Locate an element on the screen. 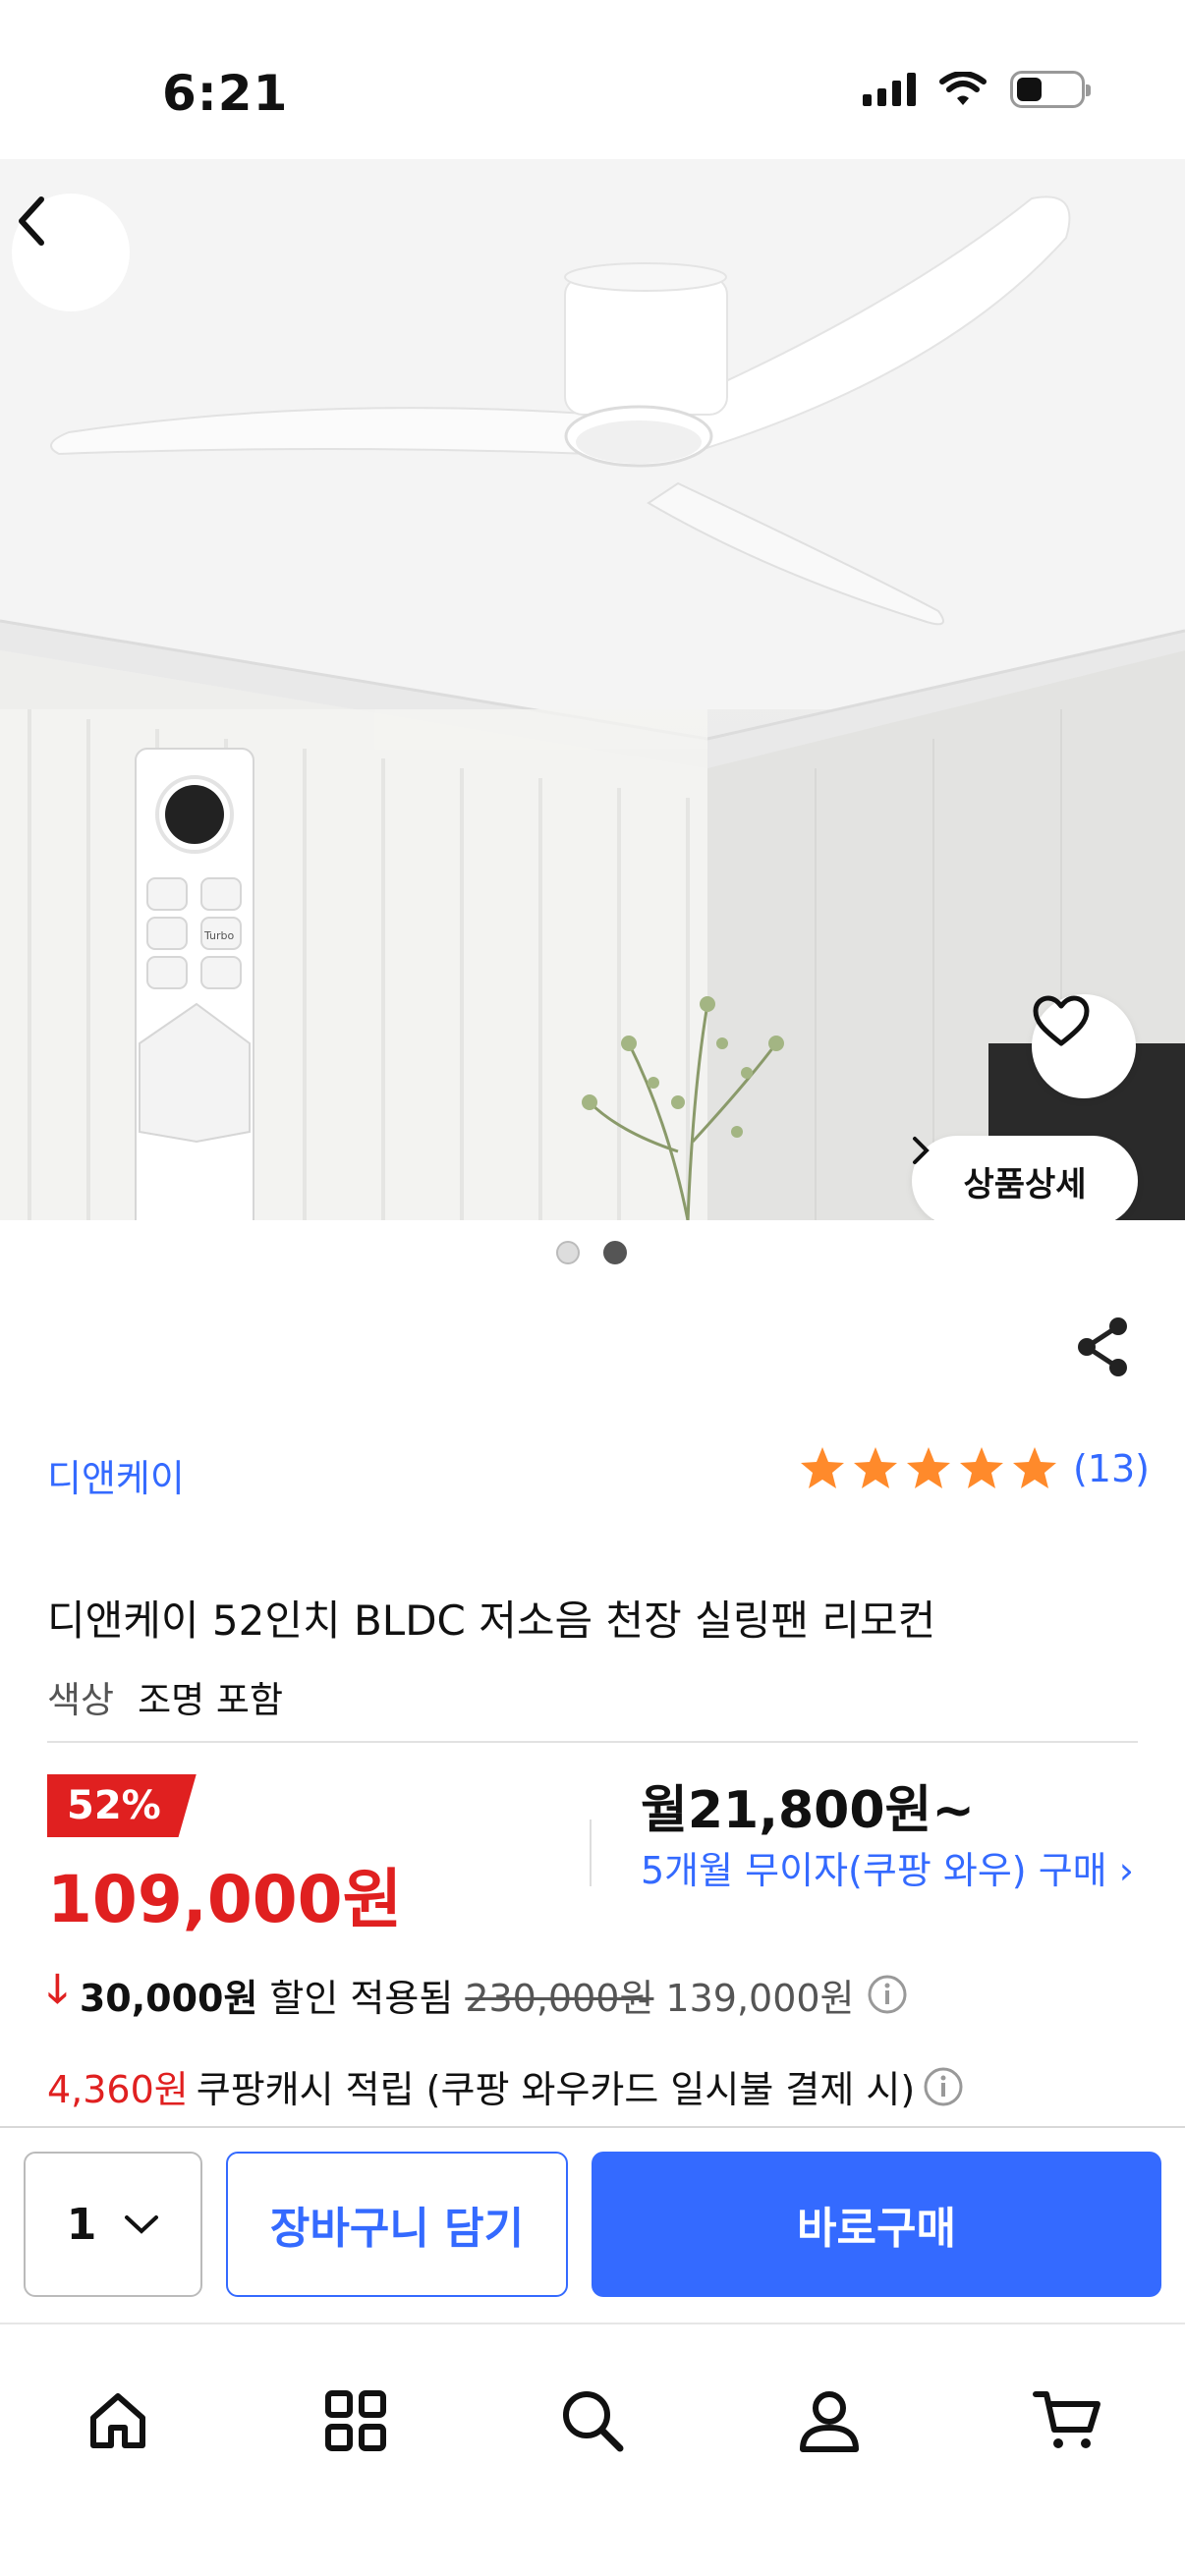 The image size is (1185, 2576). cash-text: 쿠팡캐시 적립 (쿠팡 와우카드 일시불 결제 시) is located at coordinates (556, 2089).